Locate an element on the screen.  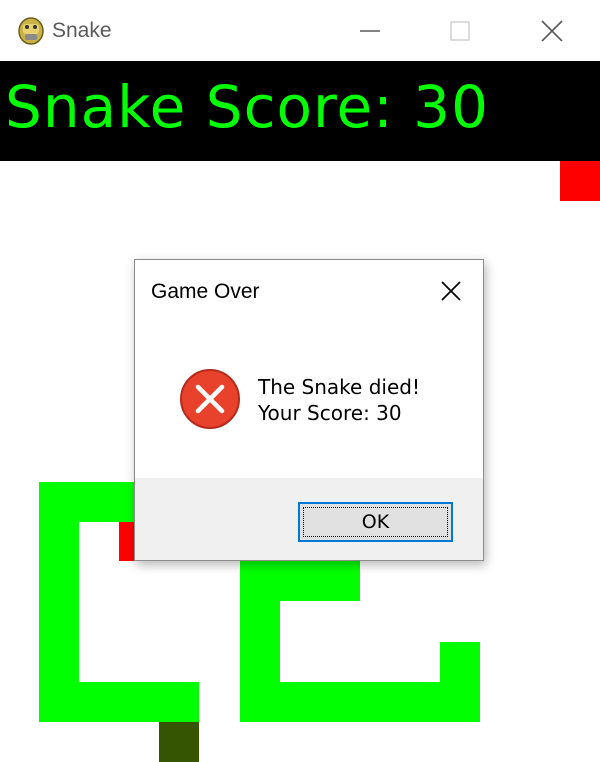
ok-button: OK is located at coordinates (375, 522).